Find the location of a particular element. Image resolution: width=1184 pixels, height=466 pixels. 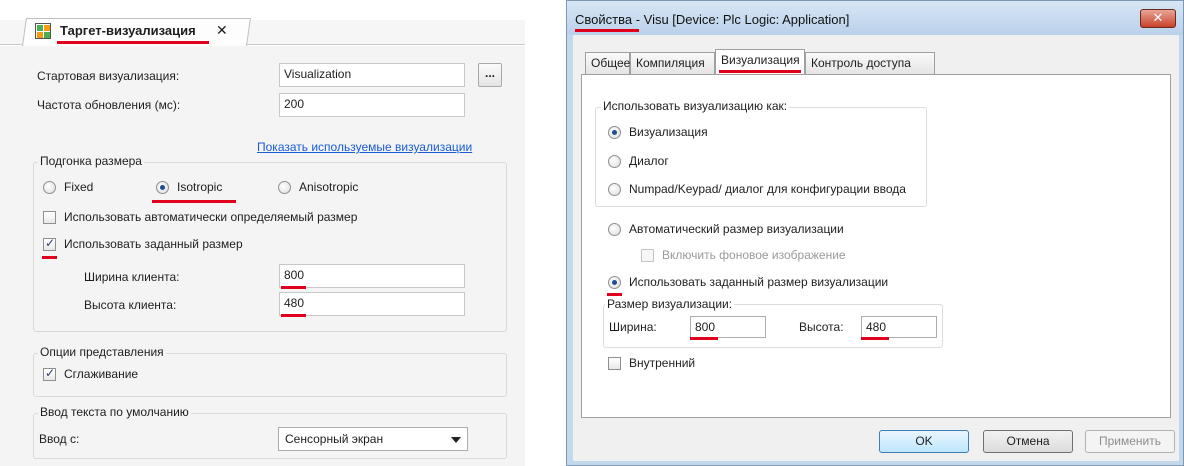

isotropic-radio-label: Isotropic is located at coordinates (200, 187).